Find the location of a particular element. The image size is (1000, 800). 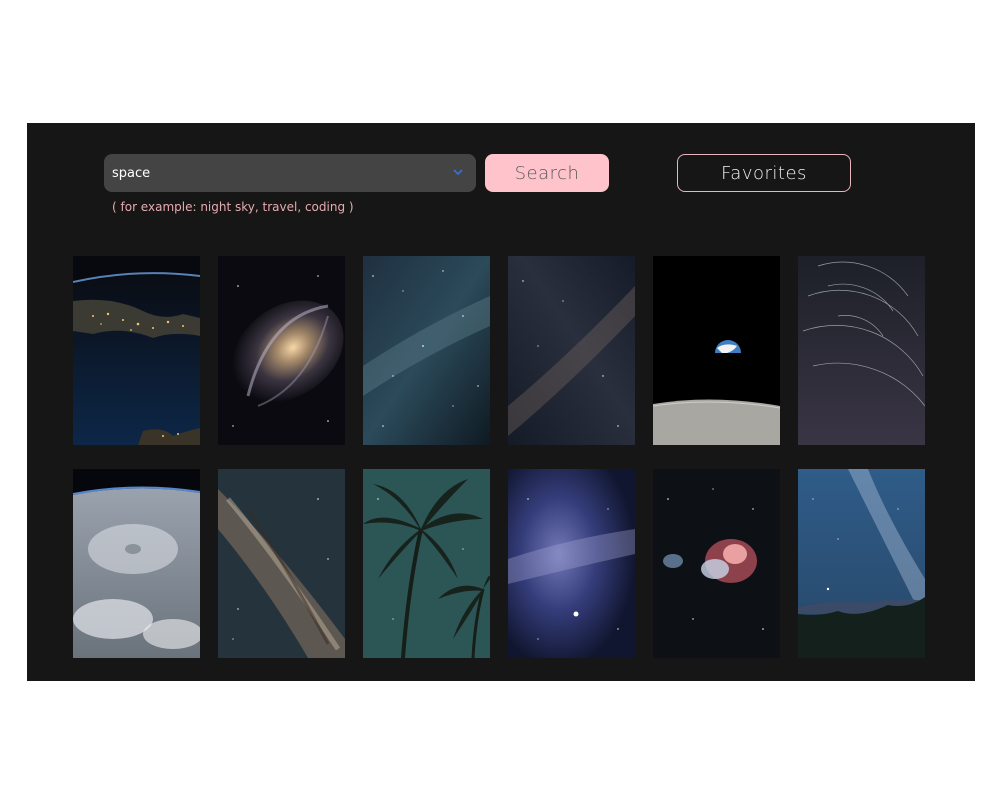

search-input is located at coordinates (272, 173).